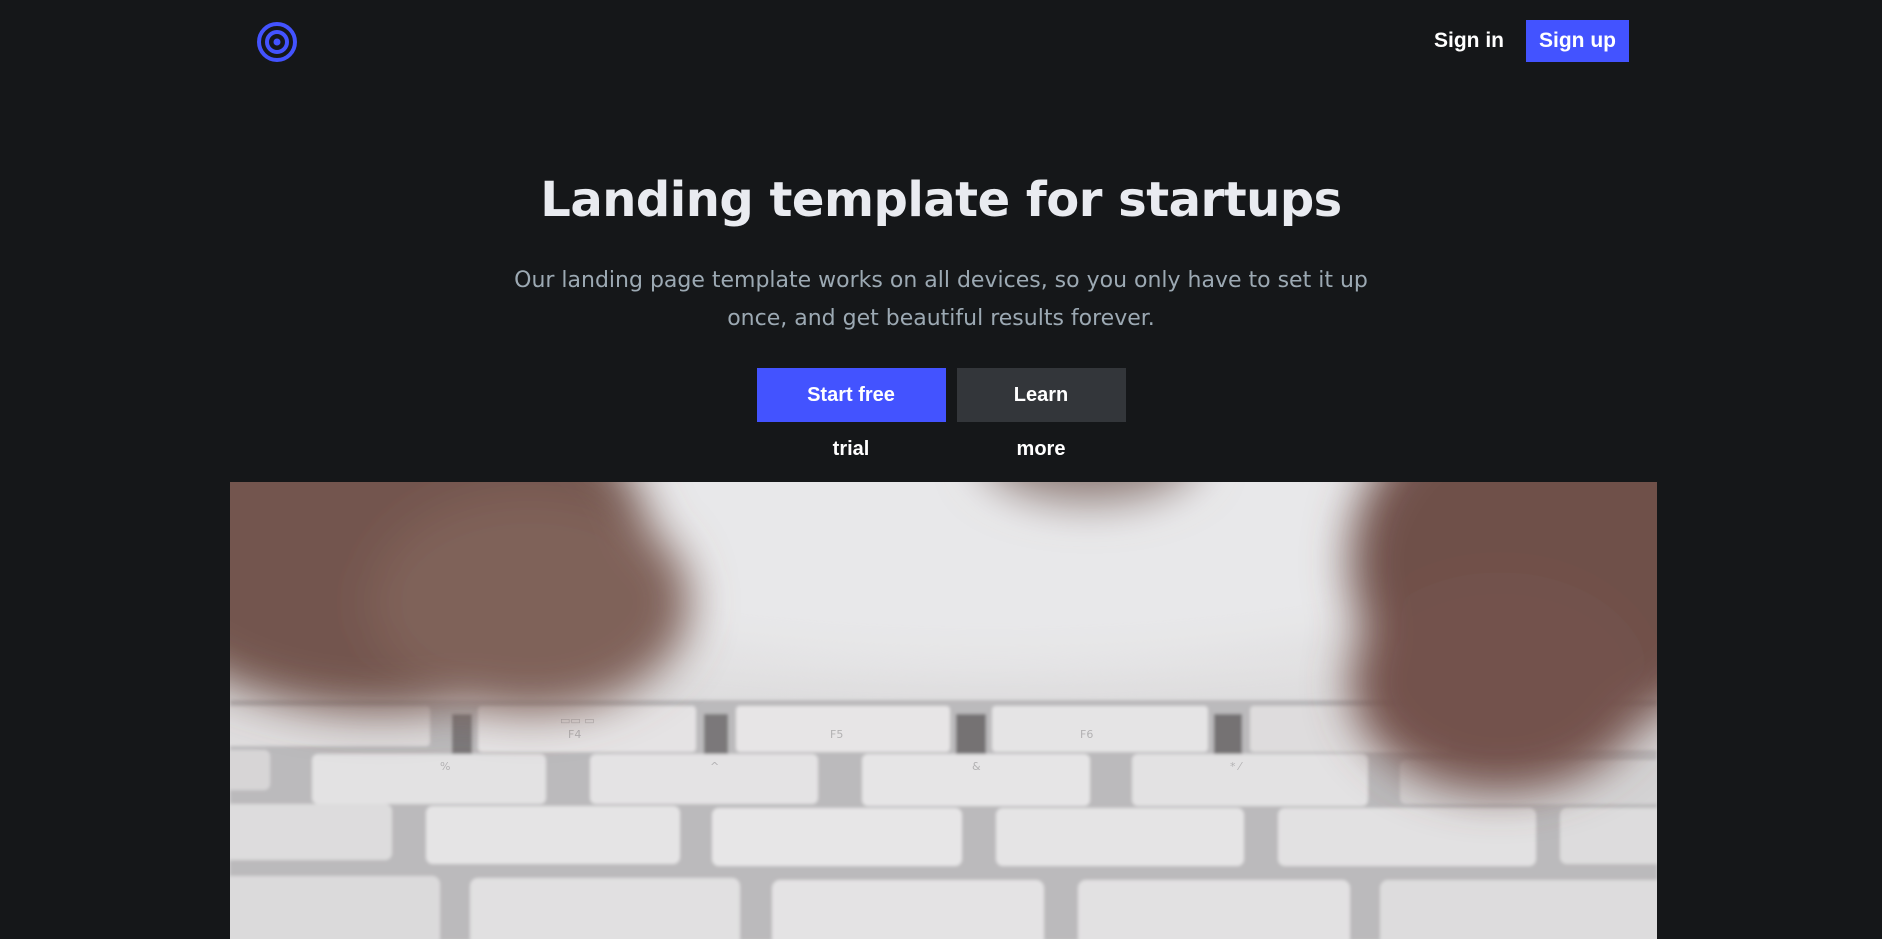 The height and width of the screenshot is (939, 1882). Describe the element at coordinates (941, 200) in the screenshot. I see `hero-title: Landing template for startups` at that location.